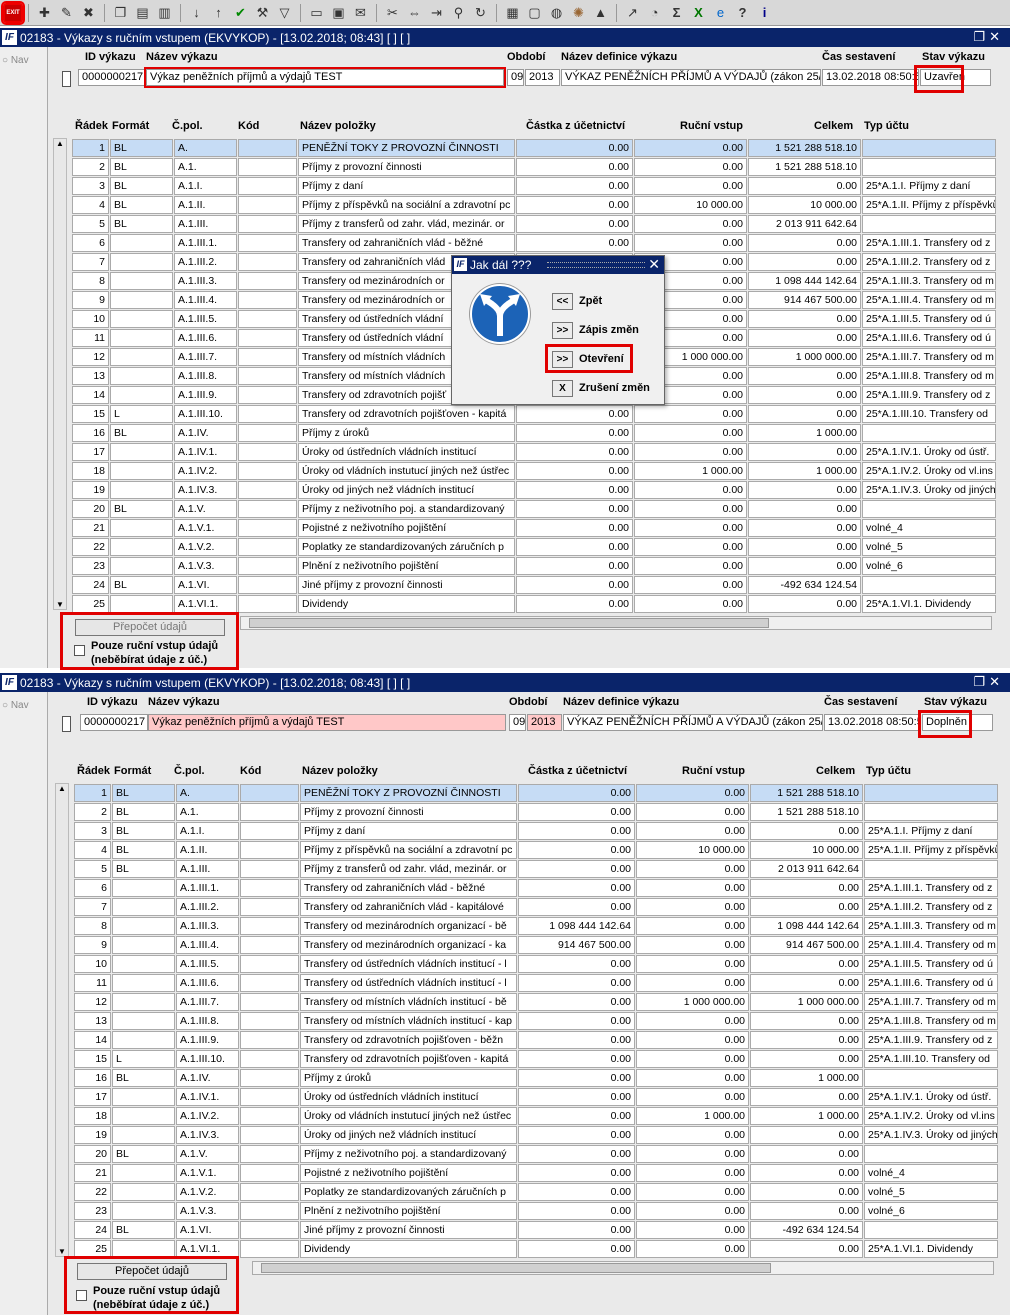  Describe the element at coordinates (692, 1116) in the screenshot. I see `col-manual-input-cell: 1 000.00` at that location.